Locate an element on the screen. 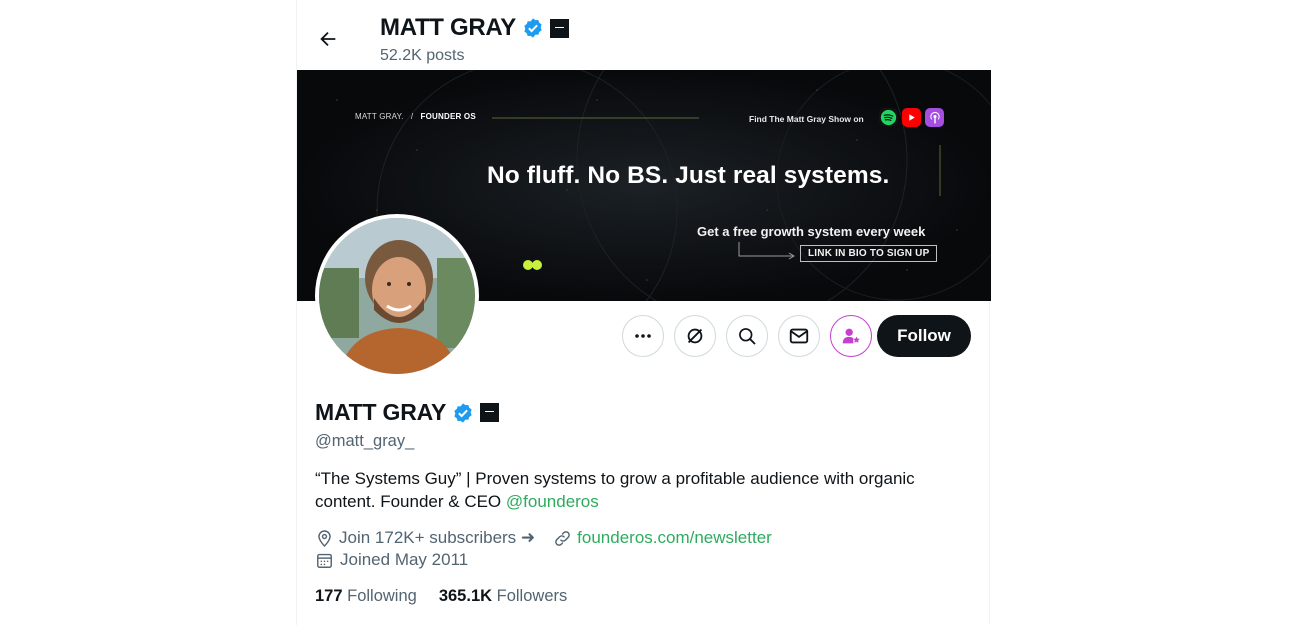 This screenshot has height=625, width=1292. search-button is located at coordinates (747, 336).